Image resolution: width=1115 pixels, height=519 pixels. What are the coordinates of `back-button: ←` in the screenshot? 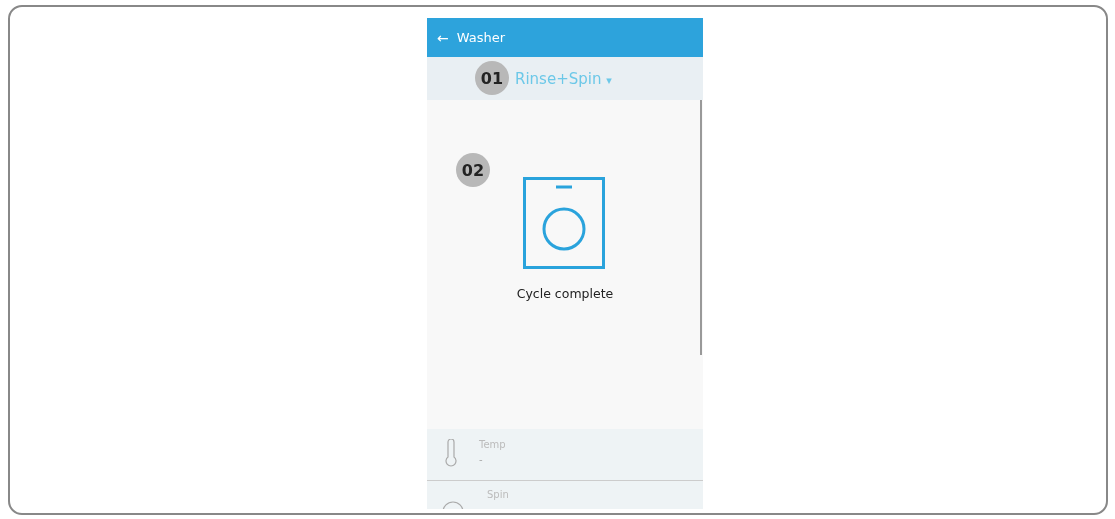 It's located at (443, 37).